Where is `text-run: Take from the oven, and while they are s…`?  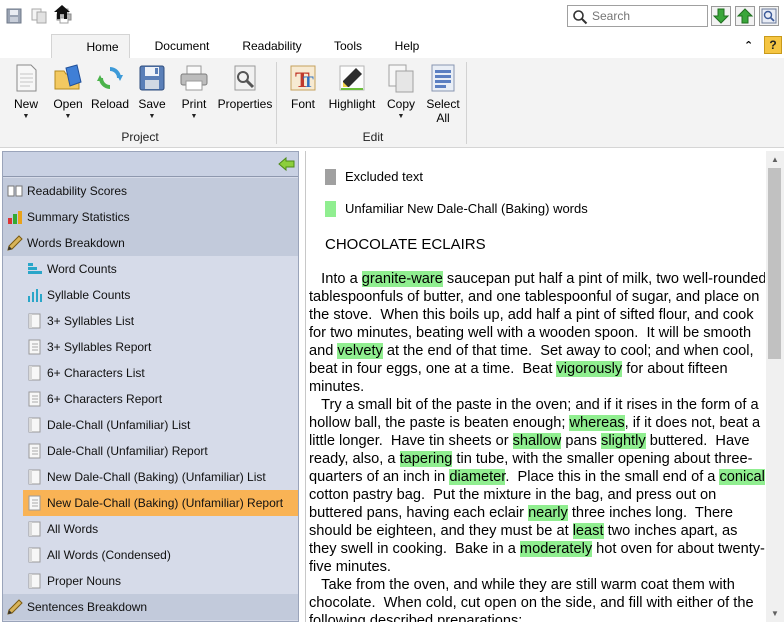
text-run: Take from the oven, and while they are s… is located at coordinates (533, 599).